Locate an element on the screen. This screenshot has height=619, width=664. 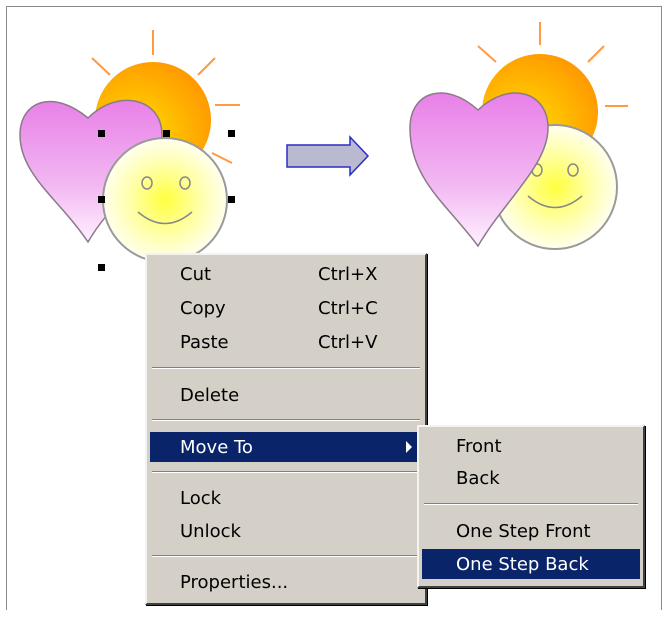
menu-item-label: Lock is located at coordinates (201, 498).